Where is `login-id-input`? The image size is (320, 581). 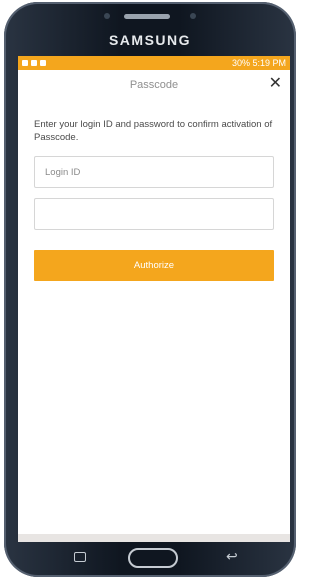
login-id-input is located at coordinates (154, 172).